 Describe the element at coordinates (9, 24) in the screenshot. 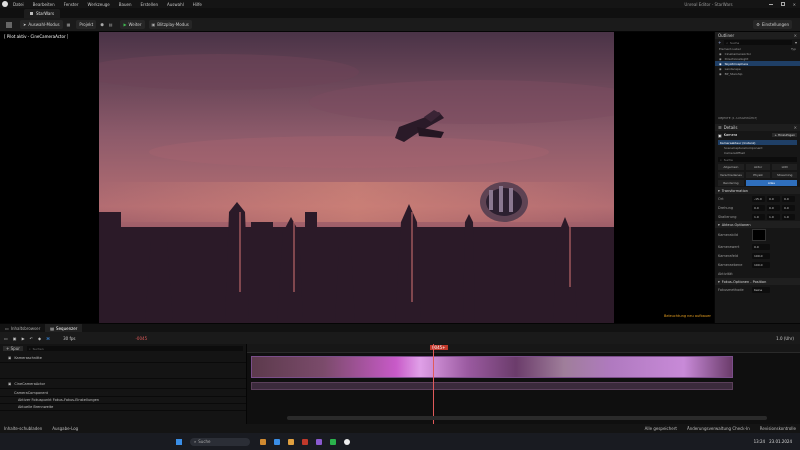

I see `save-icon` at that location.